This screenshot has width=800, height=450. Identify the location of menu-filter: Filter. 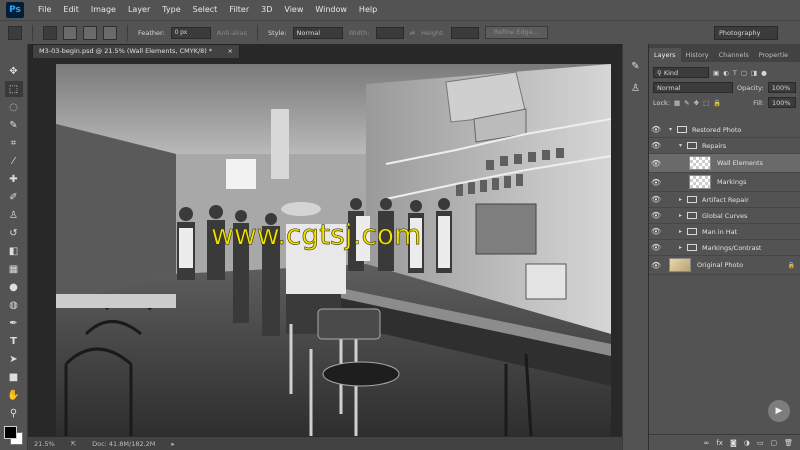
(239, 10).